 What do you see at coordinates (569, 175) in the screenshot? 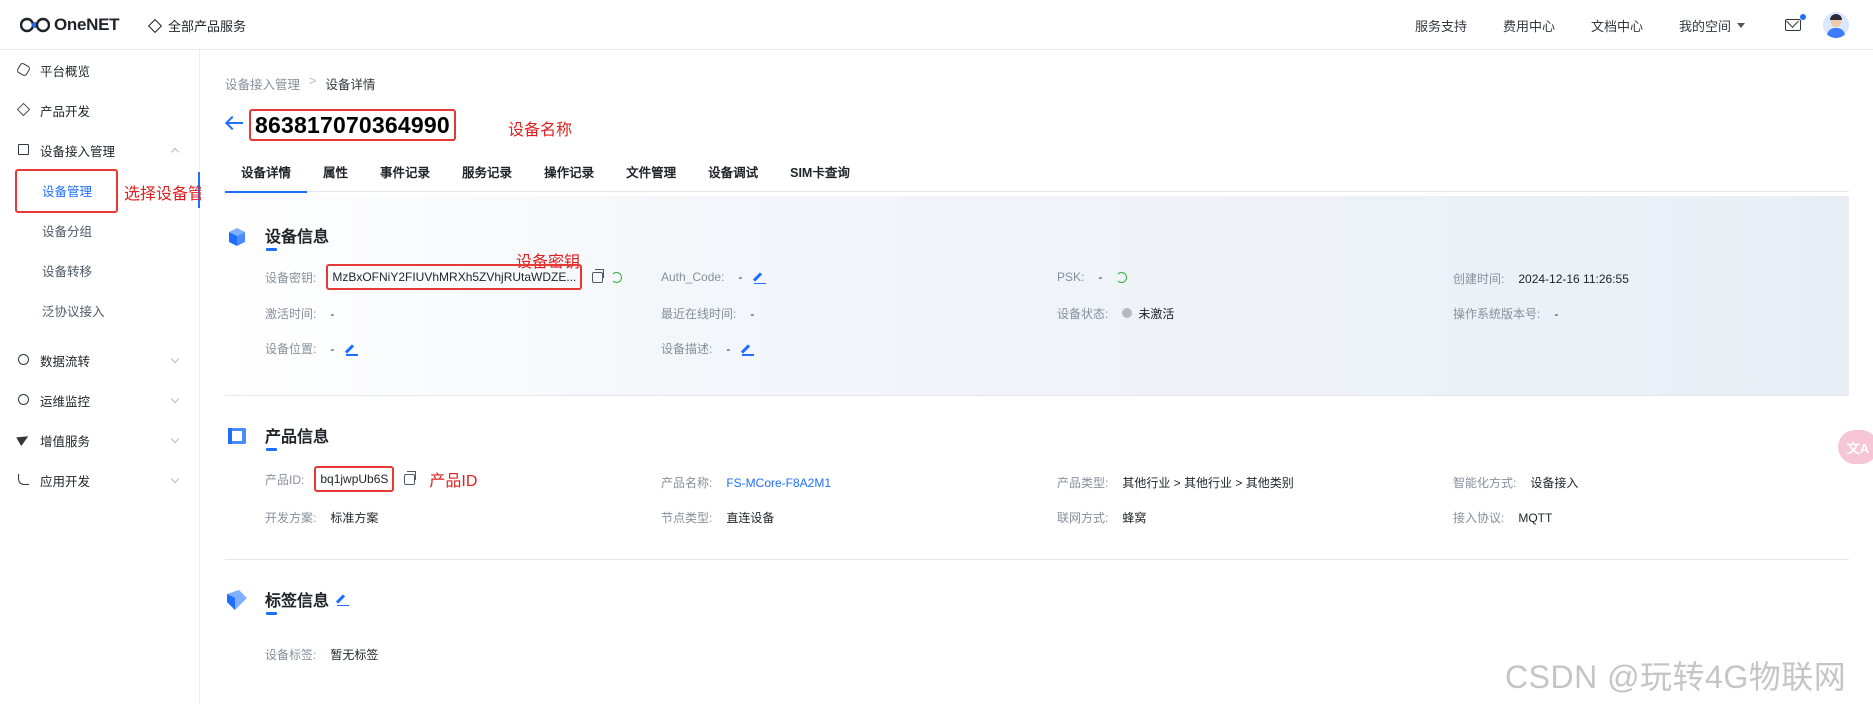
I see `tab-operations: 操作记录` at bounding box center [569, 175].